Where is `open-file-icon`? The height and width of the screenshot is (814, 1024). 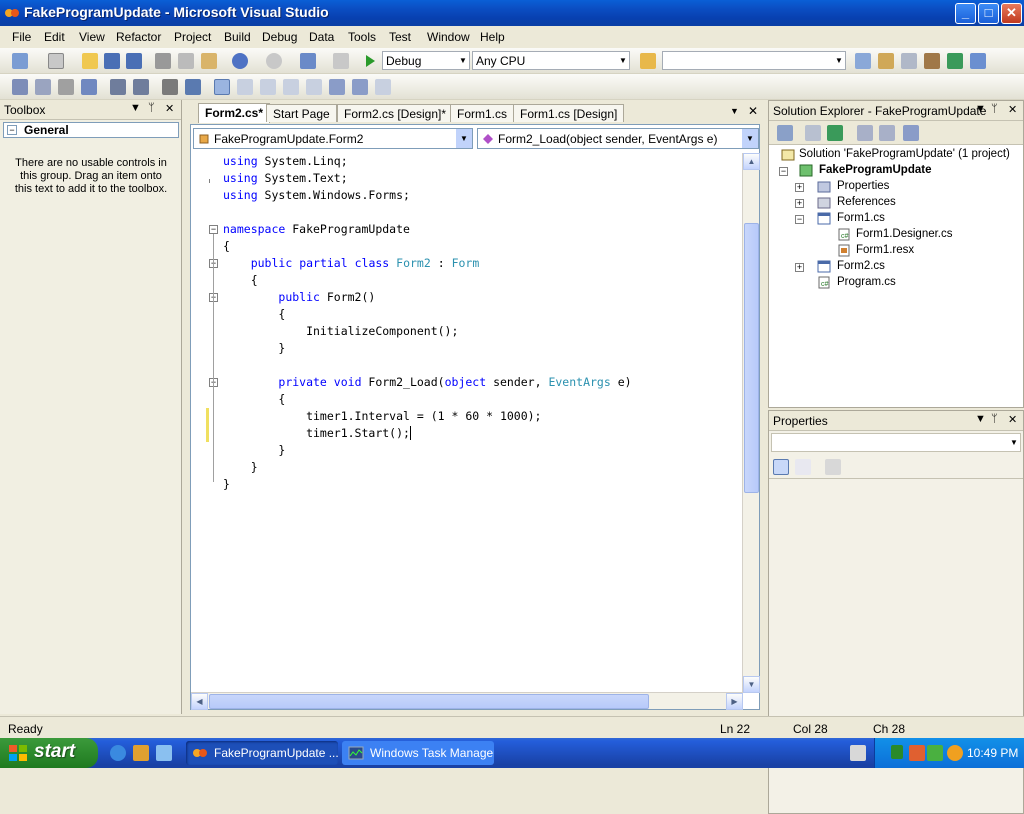
open-file-icon is located at coordinates (90, 61).